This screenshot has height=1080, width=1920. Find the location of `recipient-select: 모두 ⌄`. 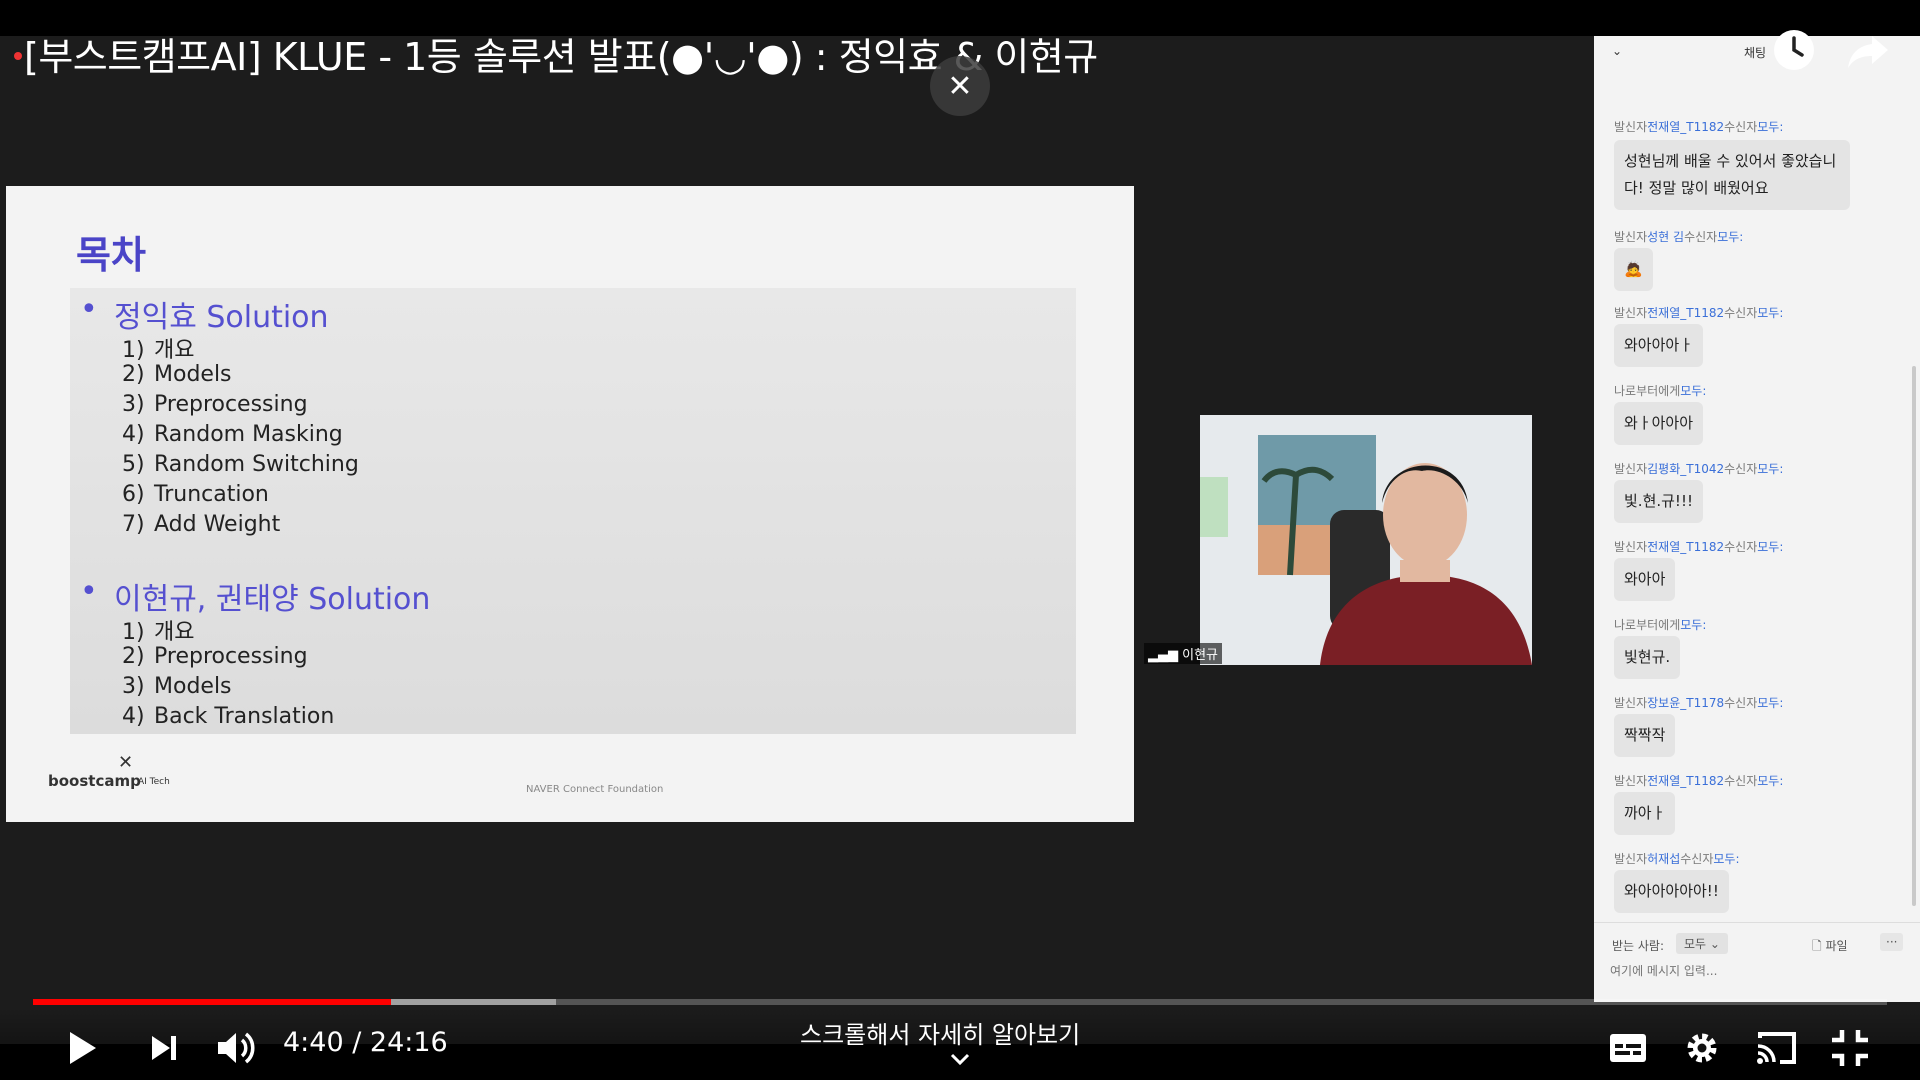

recipient-select: 모두 ⌄ is located at coordinates (1702, 943).